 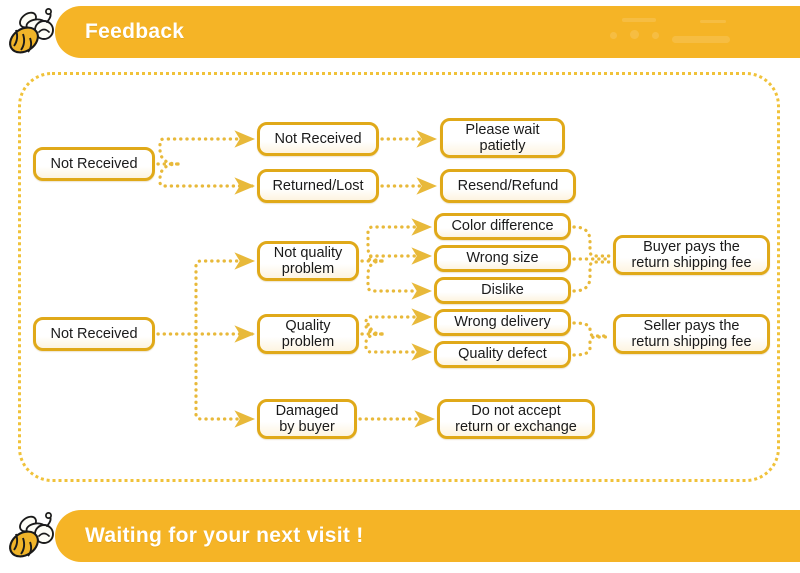 What do you see at coordinates (308, 334) in the screenshot?
I see `flow-node-quality-problem: Quality problem` at bounding box center [308, 334].